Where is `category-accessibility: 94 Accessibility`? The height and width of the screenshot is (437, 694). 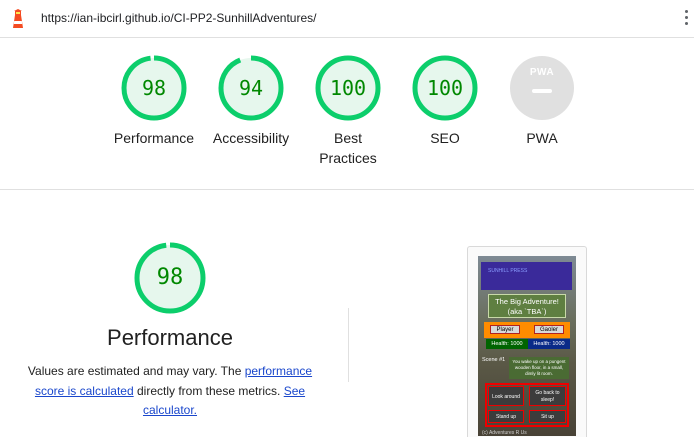 category-accessibility: 94 Accessibility is located at coordinates (251, 101).